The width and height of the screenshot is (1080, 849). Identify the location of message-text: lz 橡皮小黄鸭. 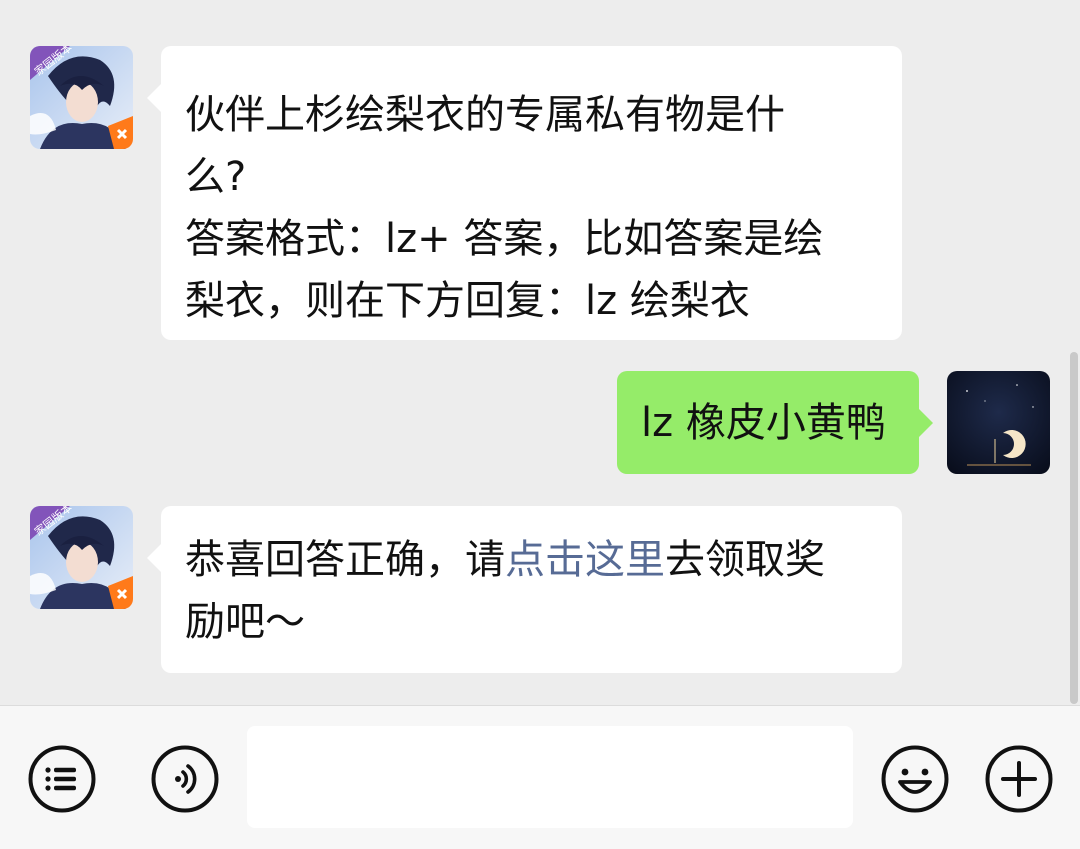
(763, 423).